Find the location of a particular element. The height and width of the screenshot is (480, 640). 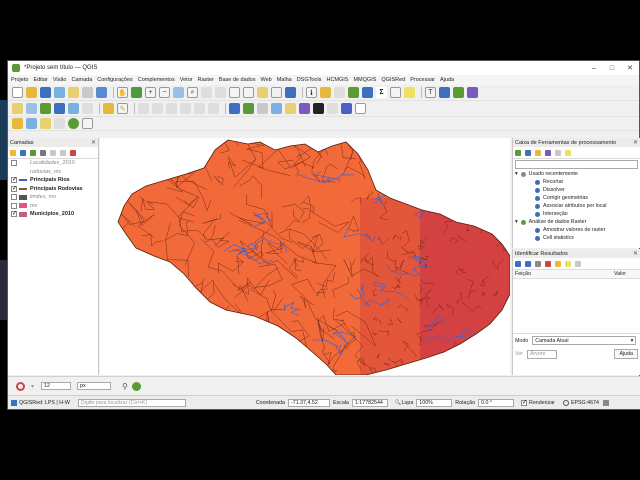

map-tips-icon is located at coordinates (409, 92).